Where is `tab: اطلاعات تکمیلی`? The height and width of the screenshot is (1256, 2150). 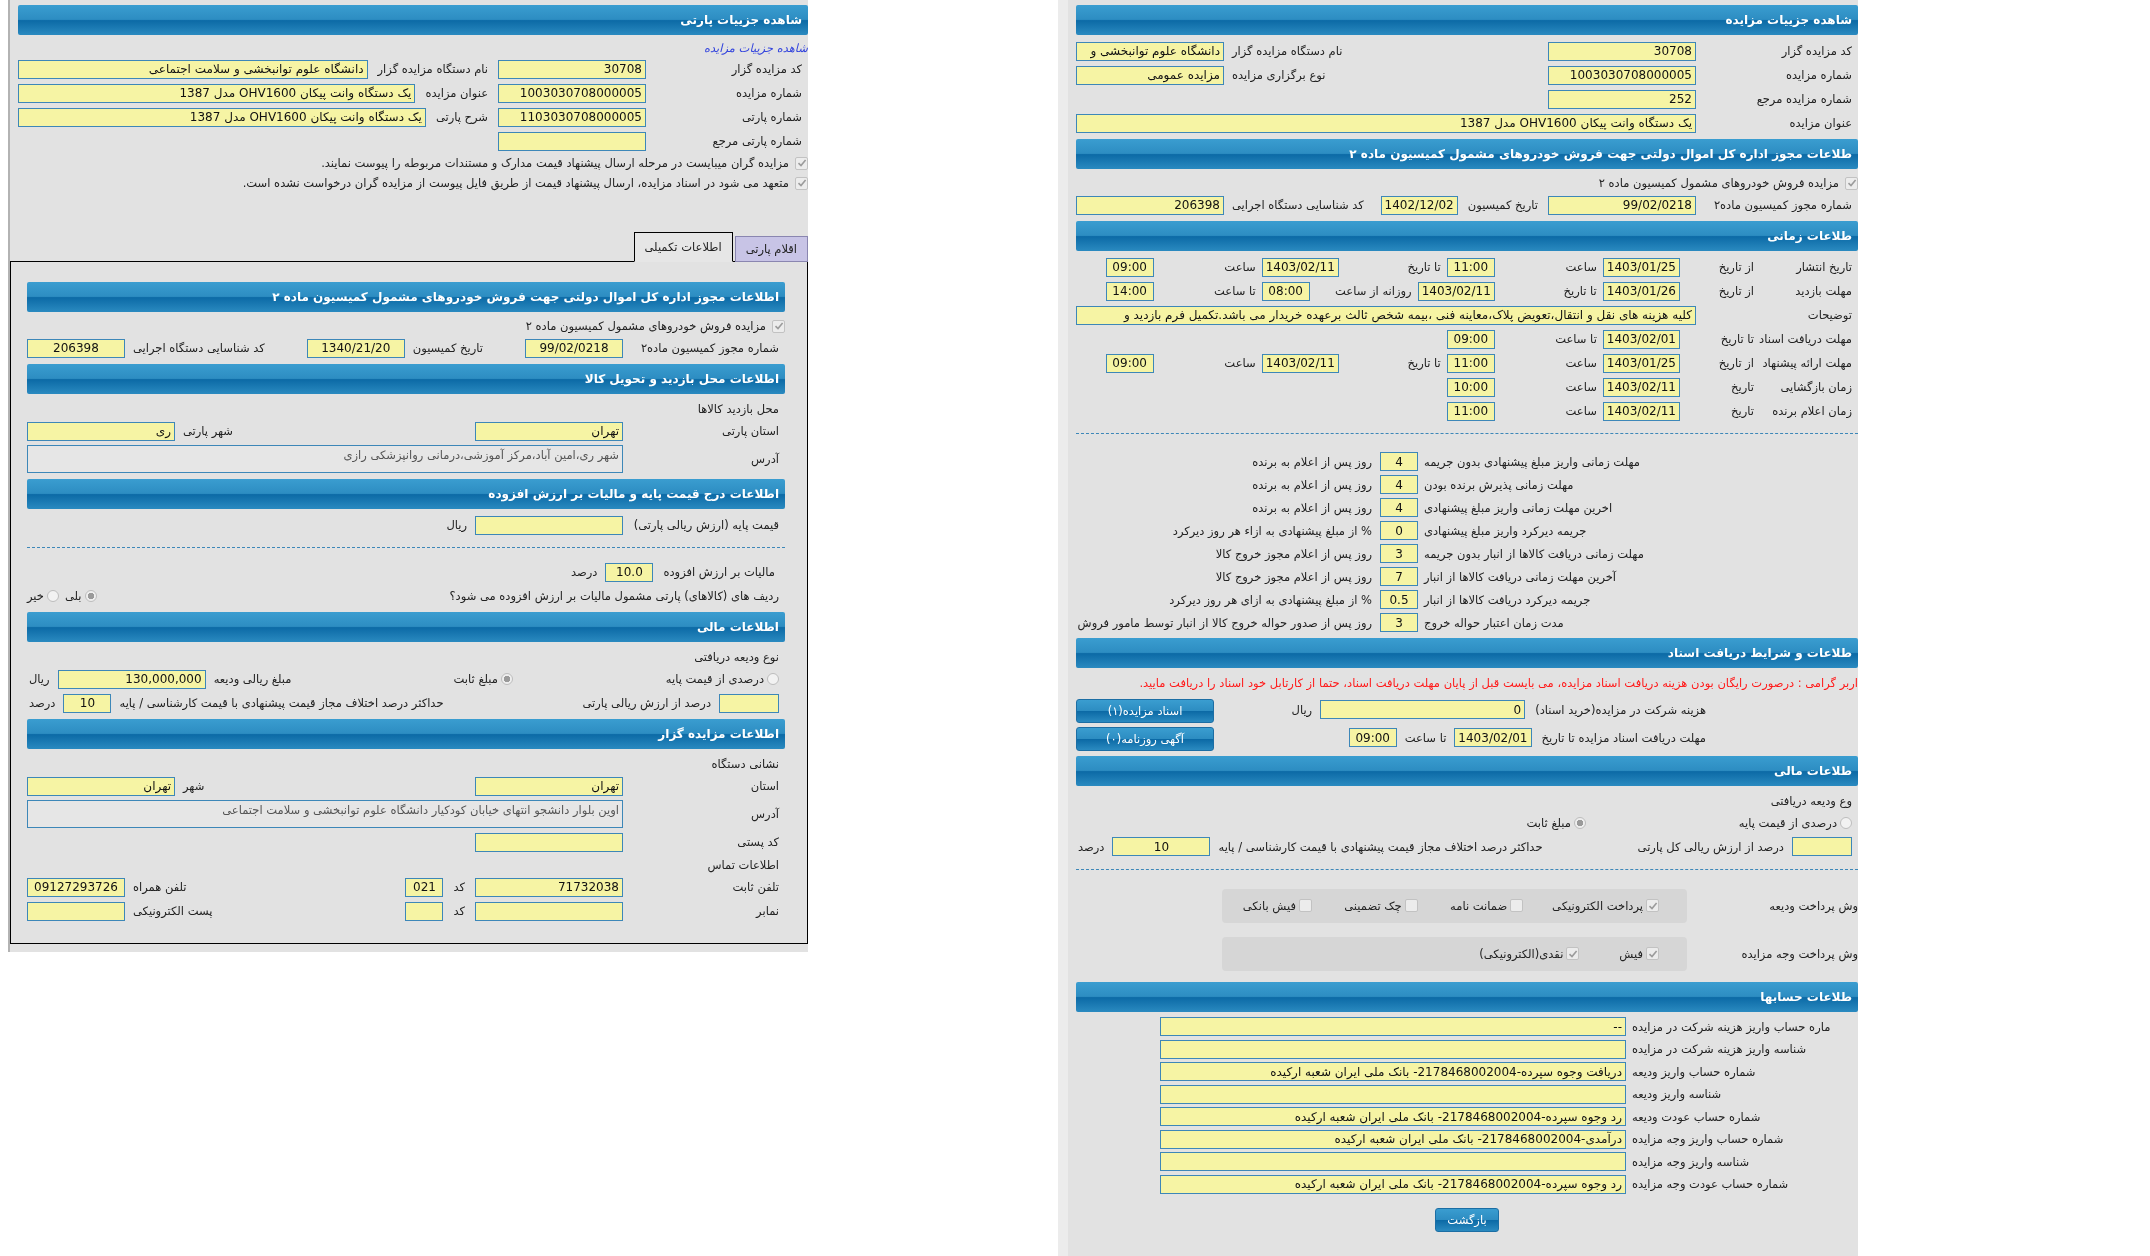
tab: اطلاعات تکمیلی is located at coordinates (683, 247).